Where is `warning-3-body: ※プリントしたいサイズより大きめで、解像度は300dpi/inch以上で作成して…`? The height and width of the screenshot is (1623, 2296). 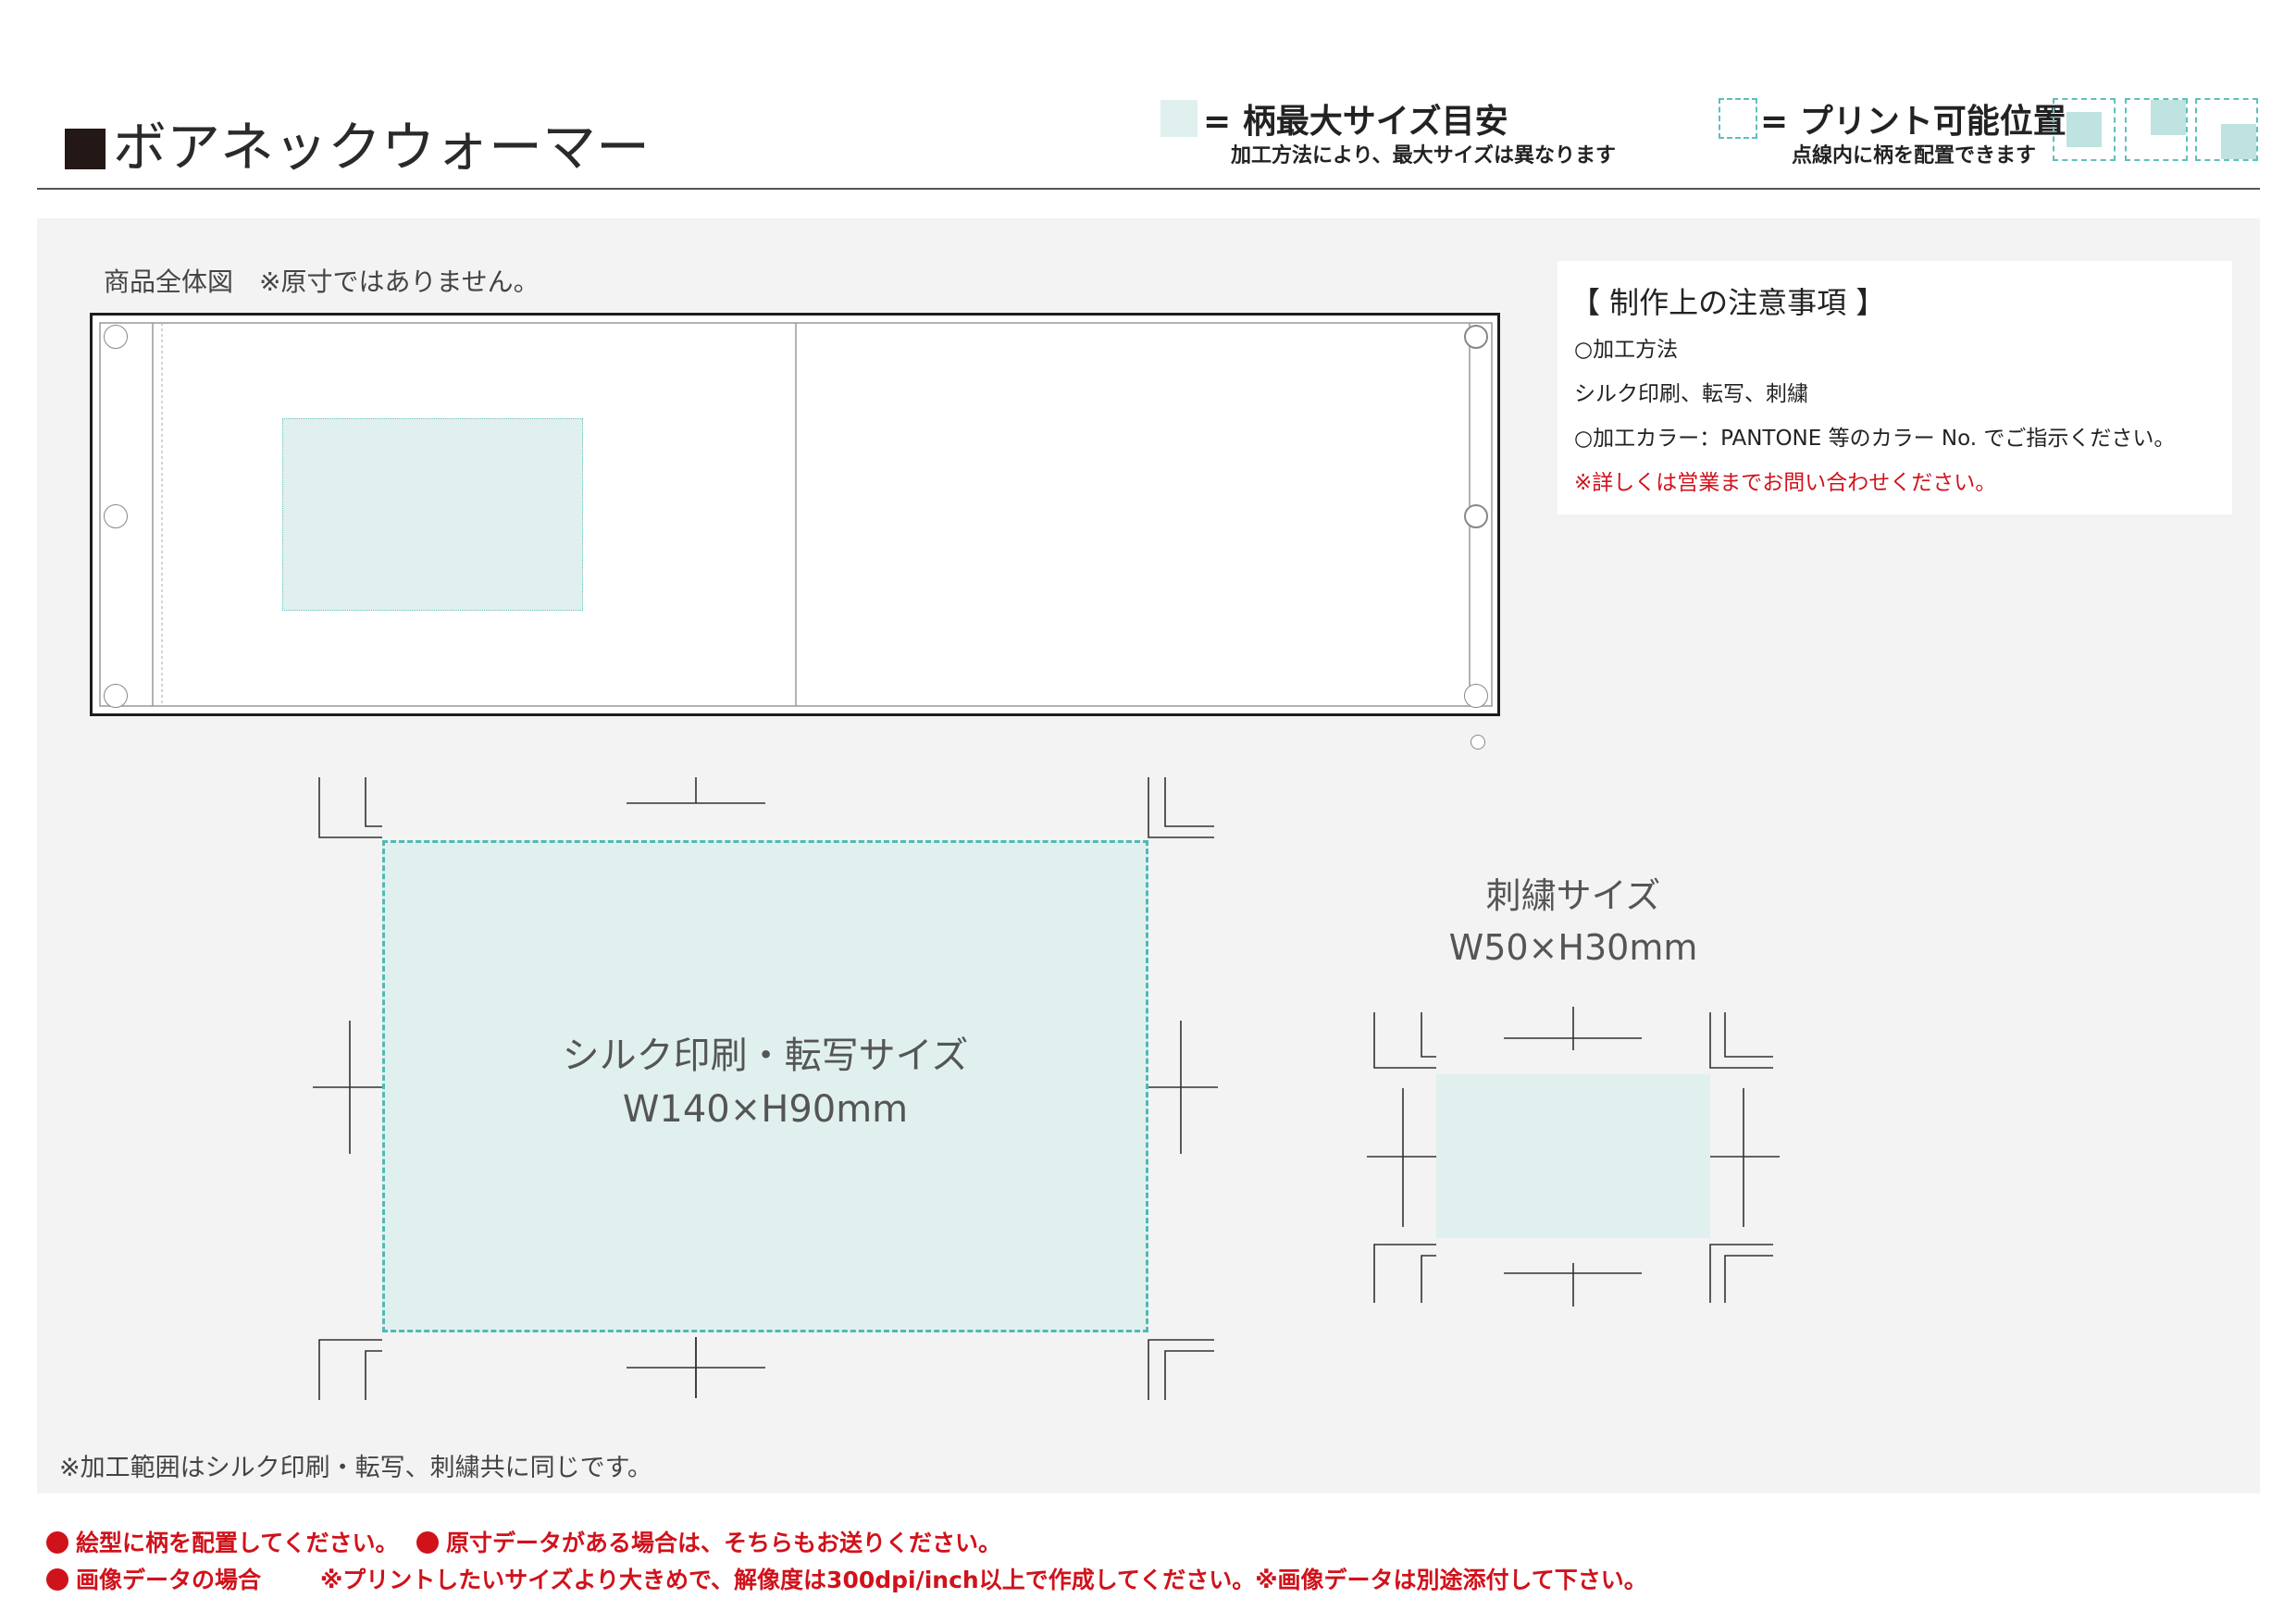
warning-3-body: ※プリントしたいサイズより大きめで、解像度は300dpi/inch以上で作成して… is located at coordinates (984, 1580).